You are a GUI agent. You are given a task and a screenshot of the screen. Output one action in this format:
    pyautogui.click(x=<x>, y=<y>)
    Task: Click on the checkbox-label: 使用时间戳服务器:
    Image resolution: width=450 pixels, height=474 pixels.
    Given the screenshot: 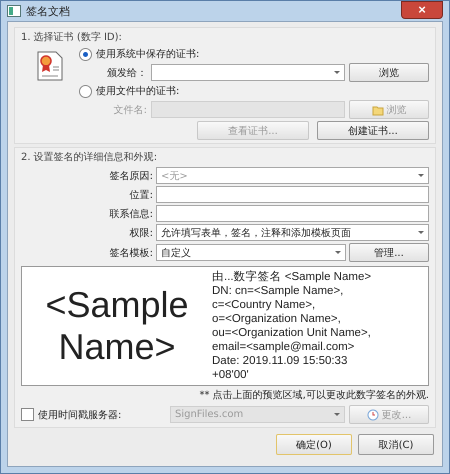 What is the action you would take?
    pyautogui.click(x=80, y=415)
    